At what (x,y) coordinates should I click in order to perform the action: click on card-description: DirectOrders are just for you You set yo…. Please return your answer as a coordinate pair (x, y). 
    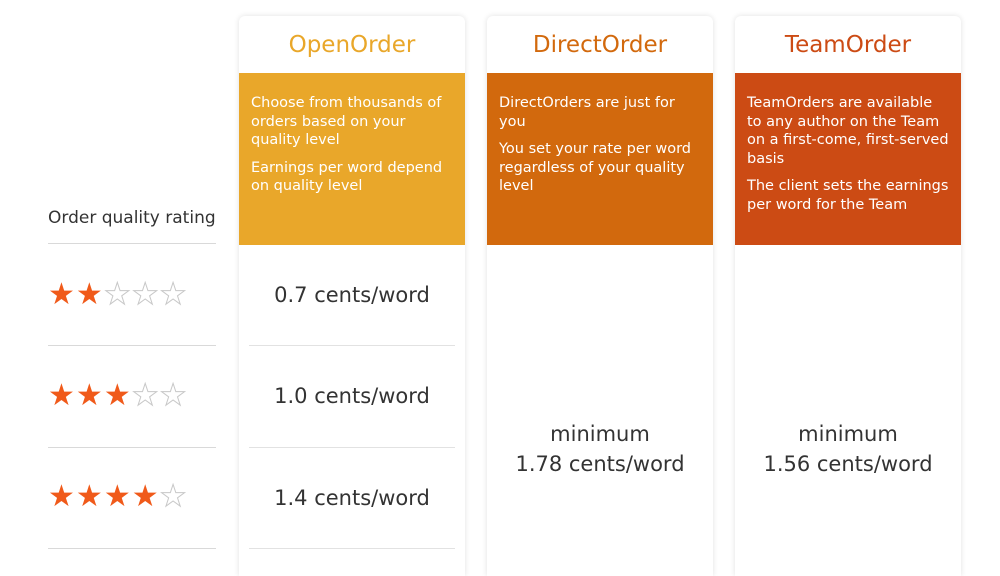
    Looking at the image, I should click on (600, 159).